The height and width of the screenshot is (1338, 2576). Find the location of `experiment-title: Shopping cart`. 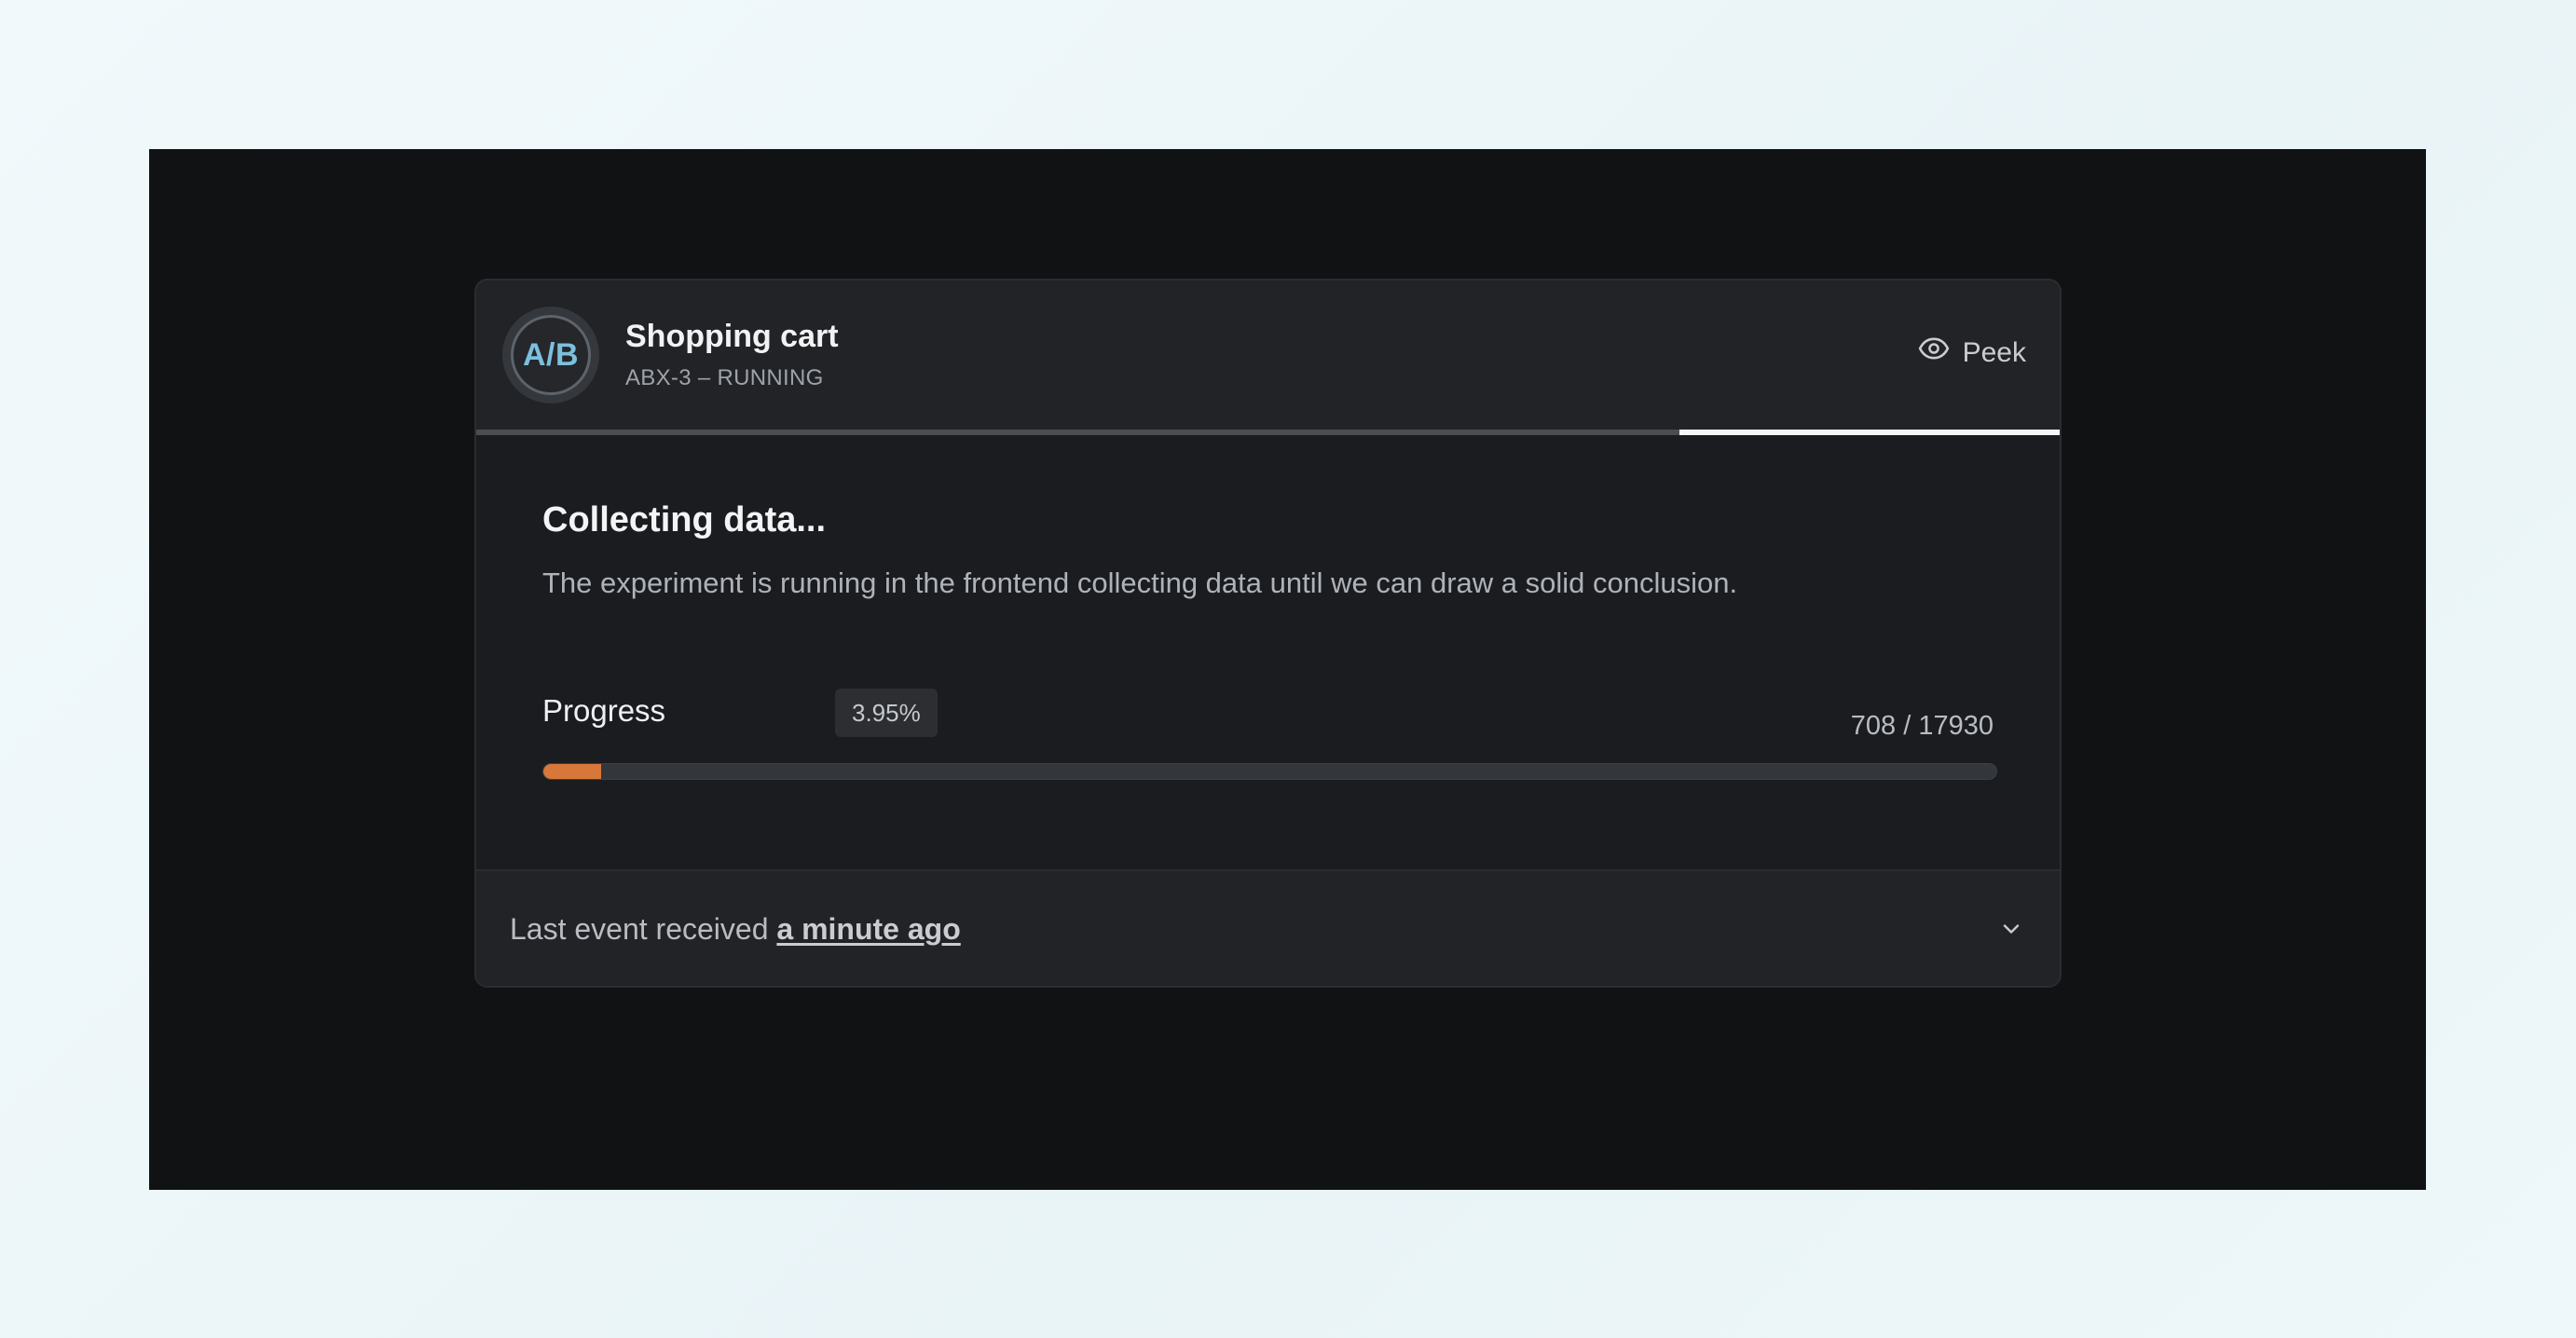

experiment-title: Shopping cart is located at coordinates (732, 336).